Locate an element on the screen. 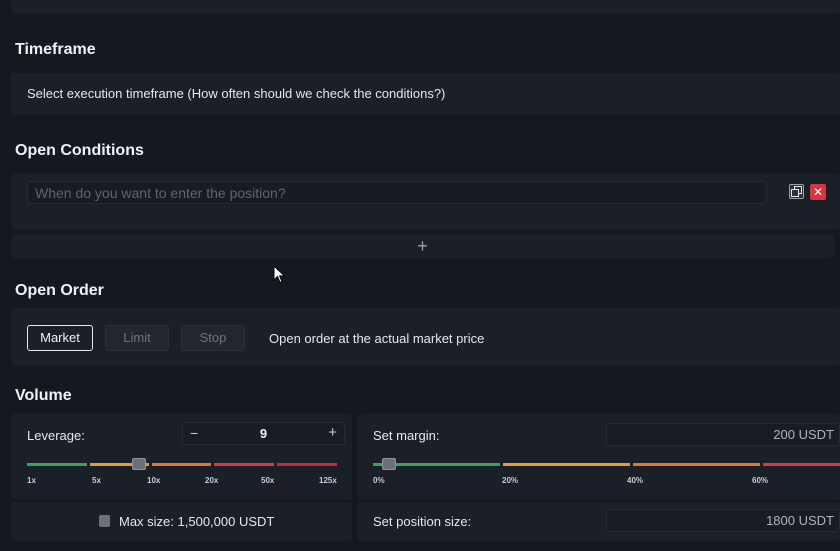 The image size is (840, 551). leverage-tick: 1x is located at coordinates (31, 480).